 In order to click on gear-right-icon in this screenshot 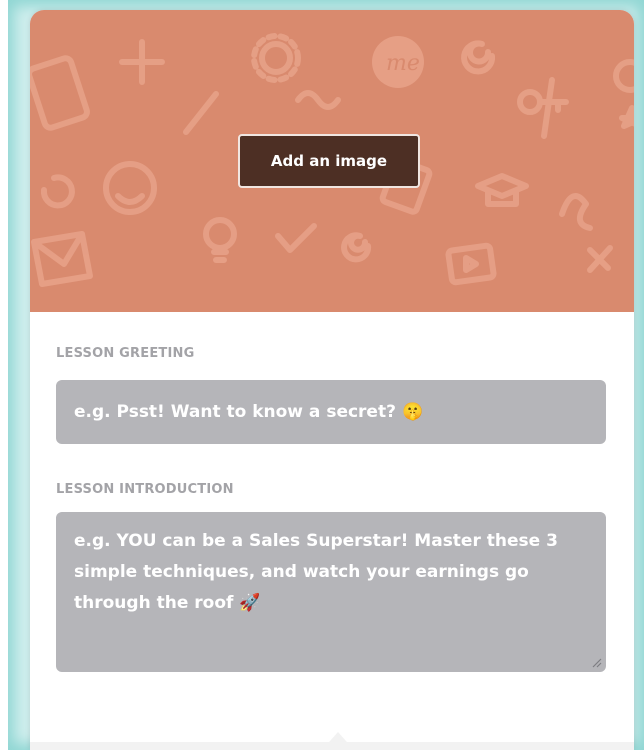, I will do `click(623, 76)`.